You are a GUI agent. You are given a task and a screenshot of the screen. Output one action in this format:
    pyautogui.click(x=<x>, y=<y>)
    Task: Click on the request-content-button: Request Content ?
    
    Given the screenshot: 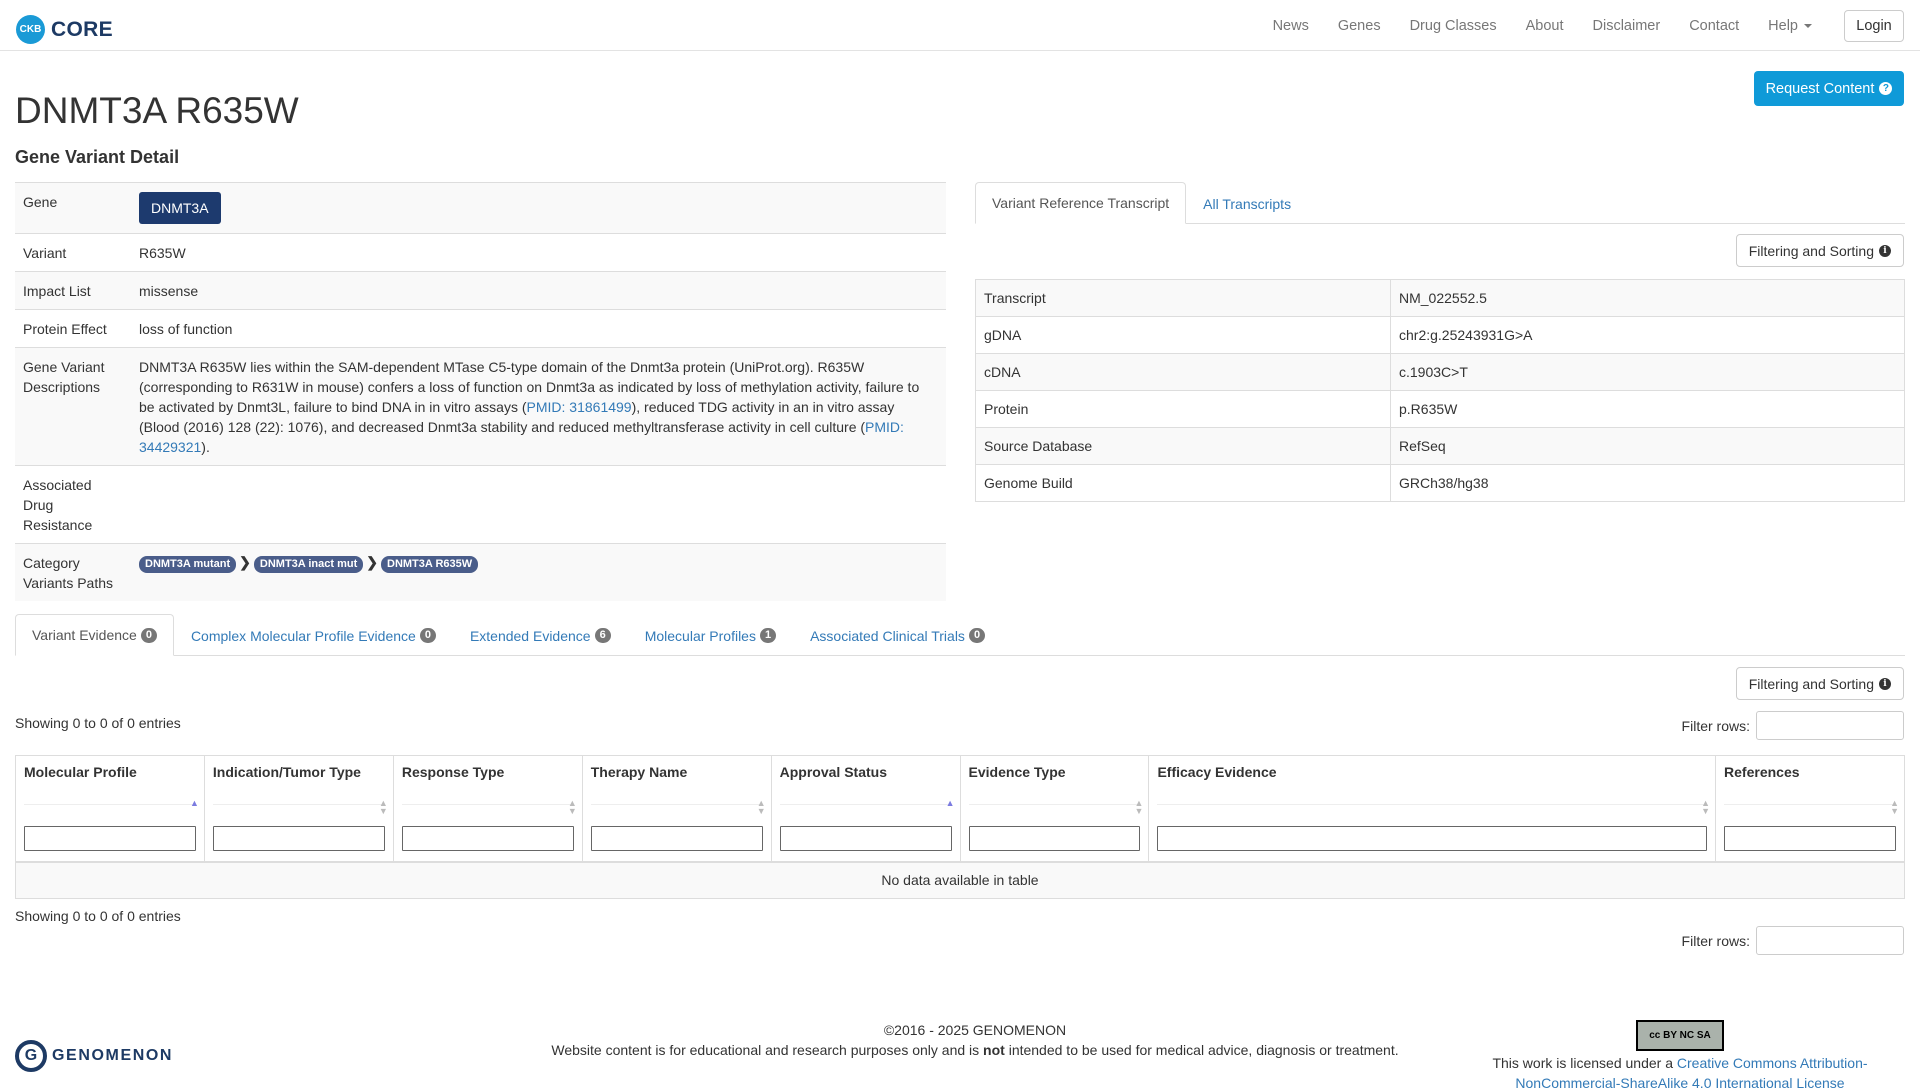 What is the action you would take?
    pyautogui.click(x=1829, y=88)
    